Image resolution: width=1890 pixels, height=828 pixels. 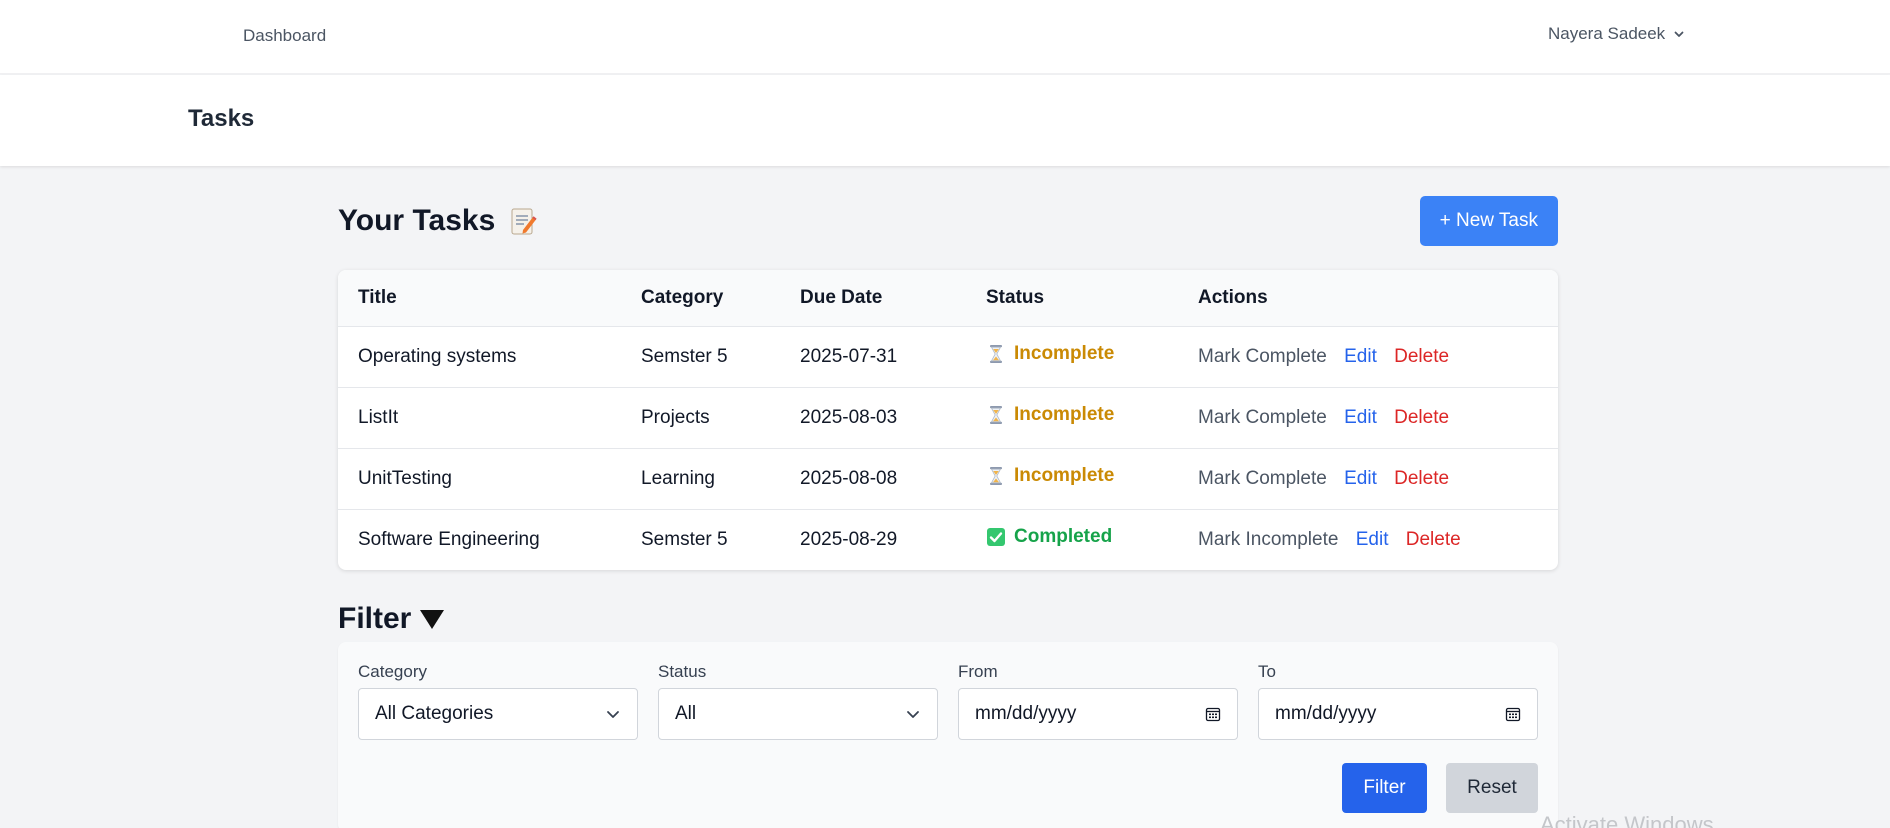 I want to click on task-title: Operating systems, so click(x=479, y=357).